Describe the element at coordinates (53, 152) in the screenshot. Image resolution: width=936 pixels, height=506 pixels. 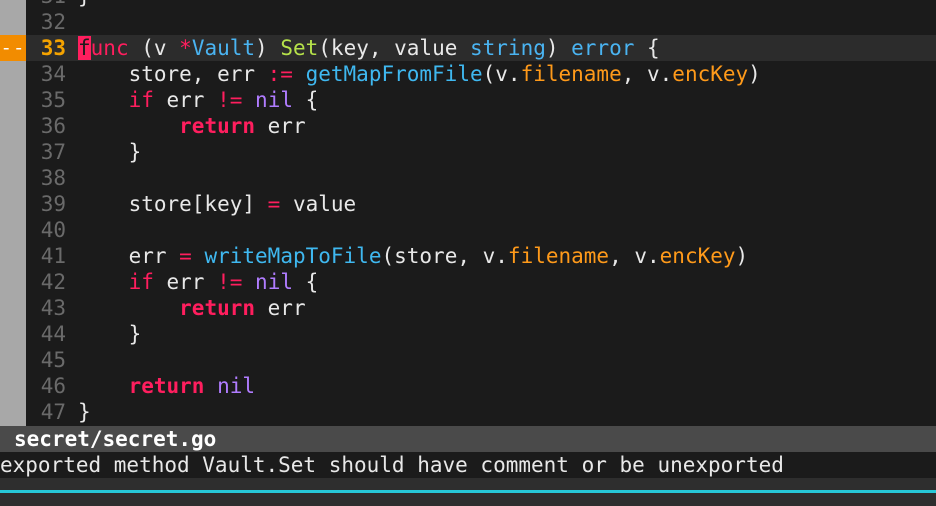
I see `line-number: 37` at that location.